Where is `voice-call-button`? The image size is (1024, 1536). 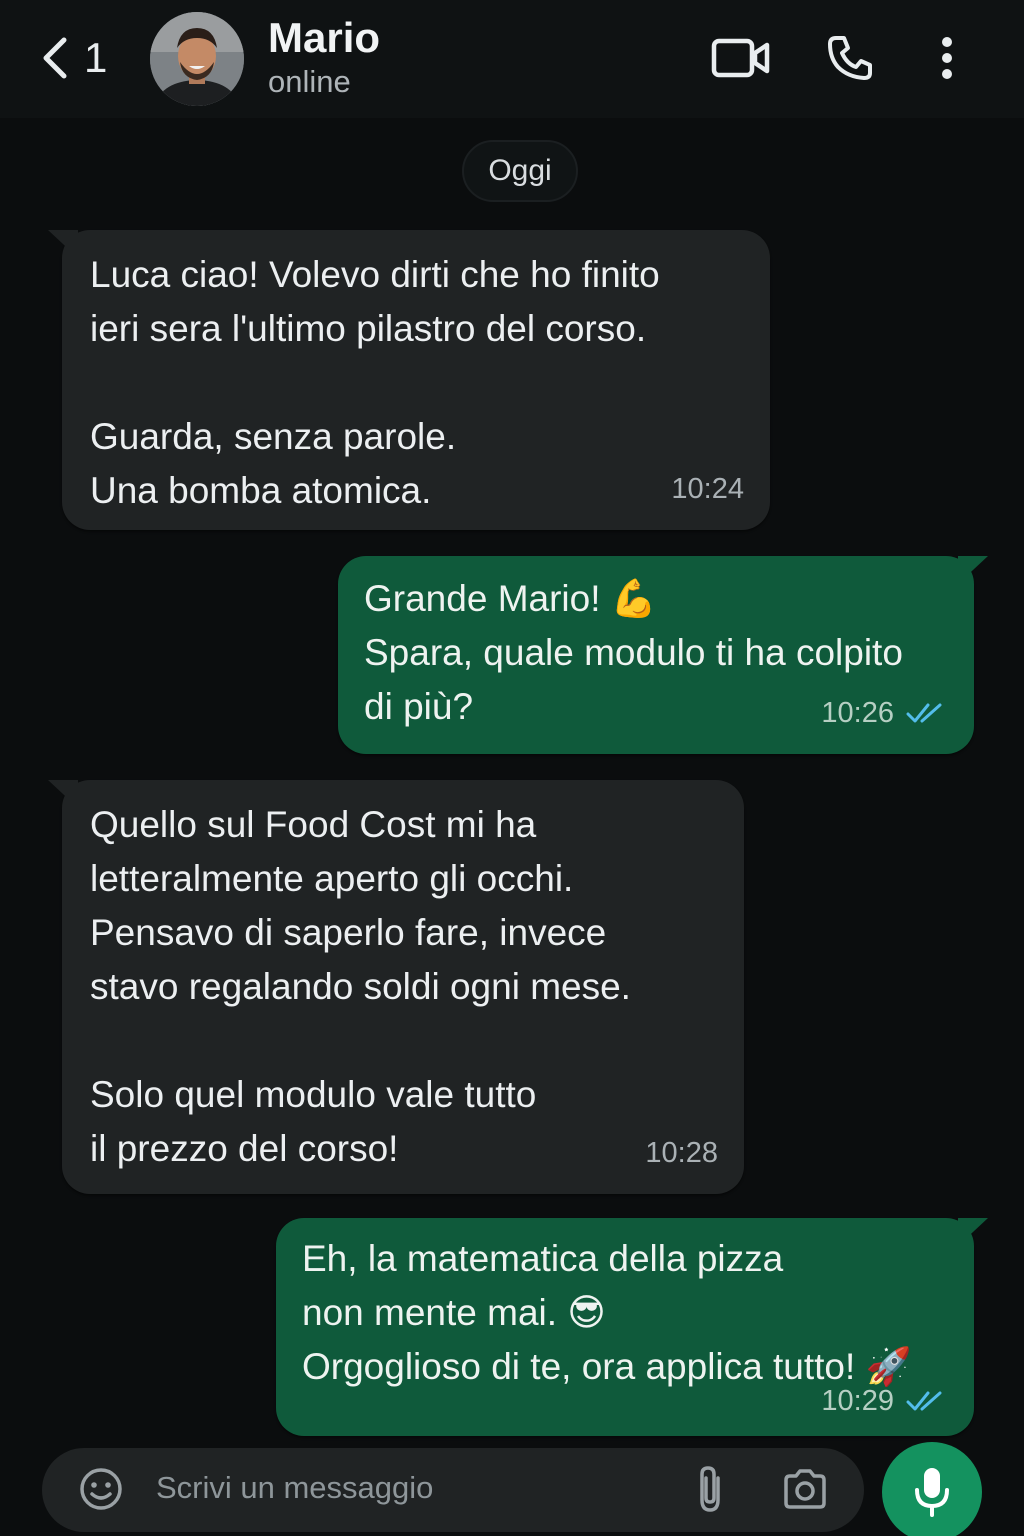 voice-call-button is located at coordinates (850, 58).